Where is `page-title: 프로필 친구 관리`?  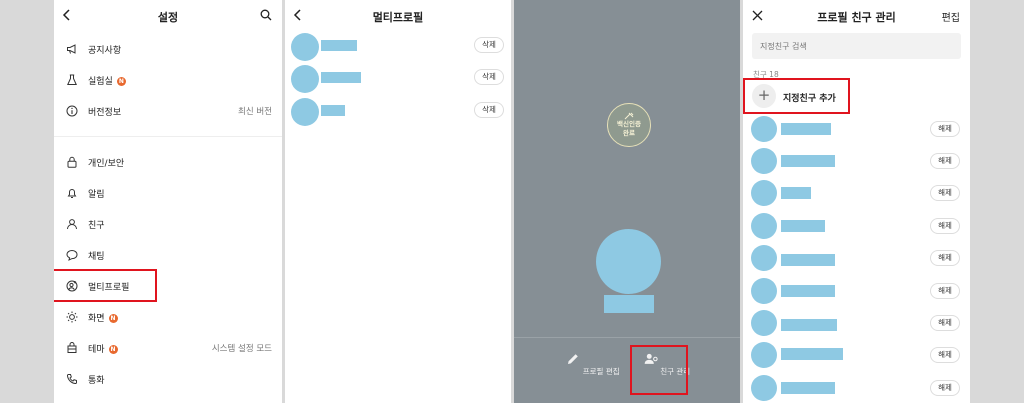
page-title: 프로필 친구 관리 is located at coordinates (856, 17).